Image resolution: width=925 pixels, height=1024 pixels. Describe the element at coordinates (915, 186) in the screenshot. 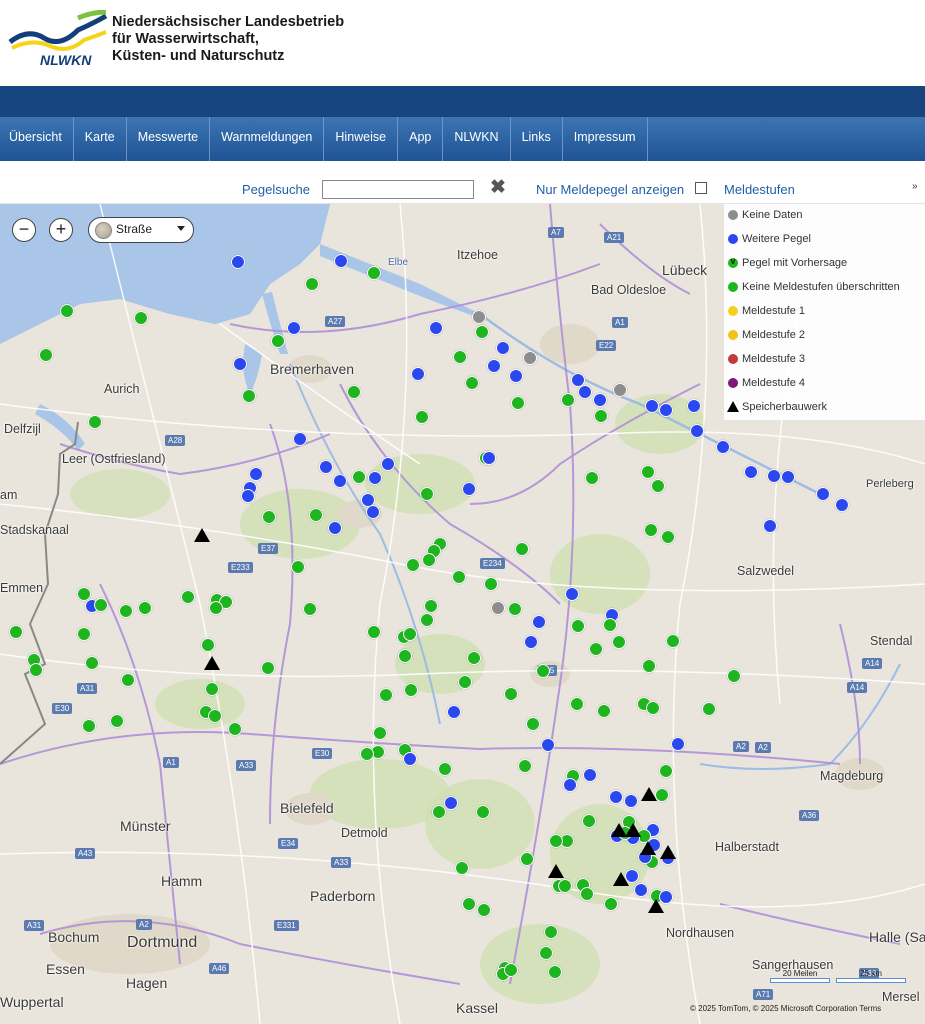

I see `double-chevron-down-icon: »` at that location.